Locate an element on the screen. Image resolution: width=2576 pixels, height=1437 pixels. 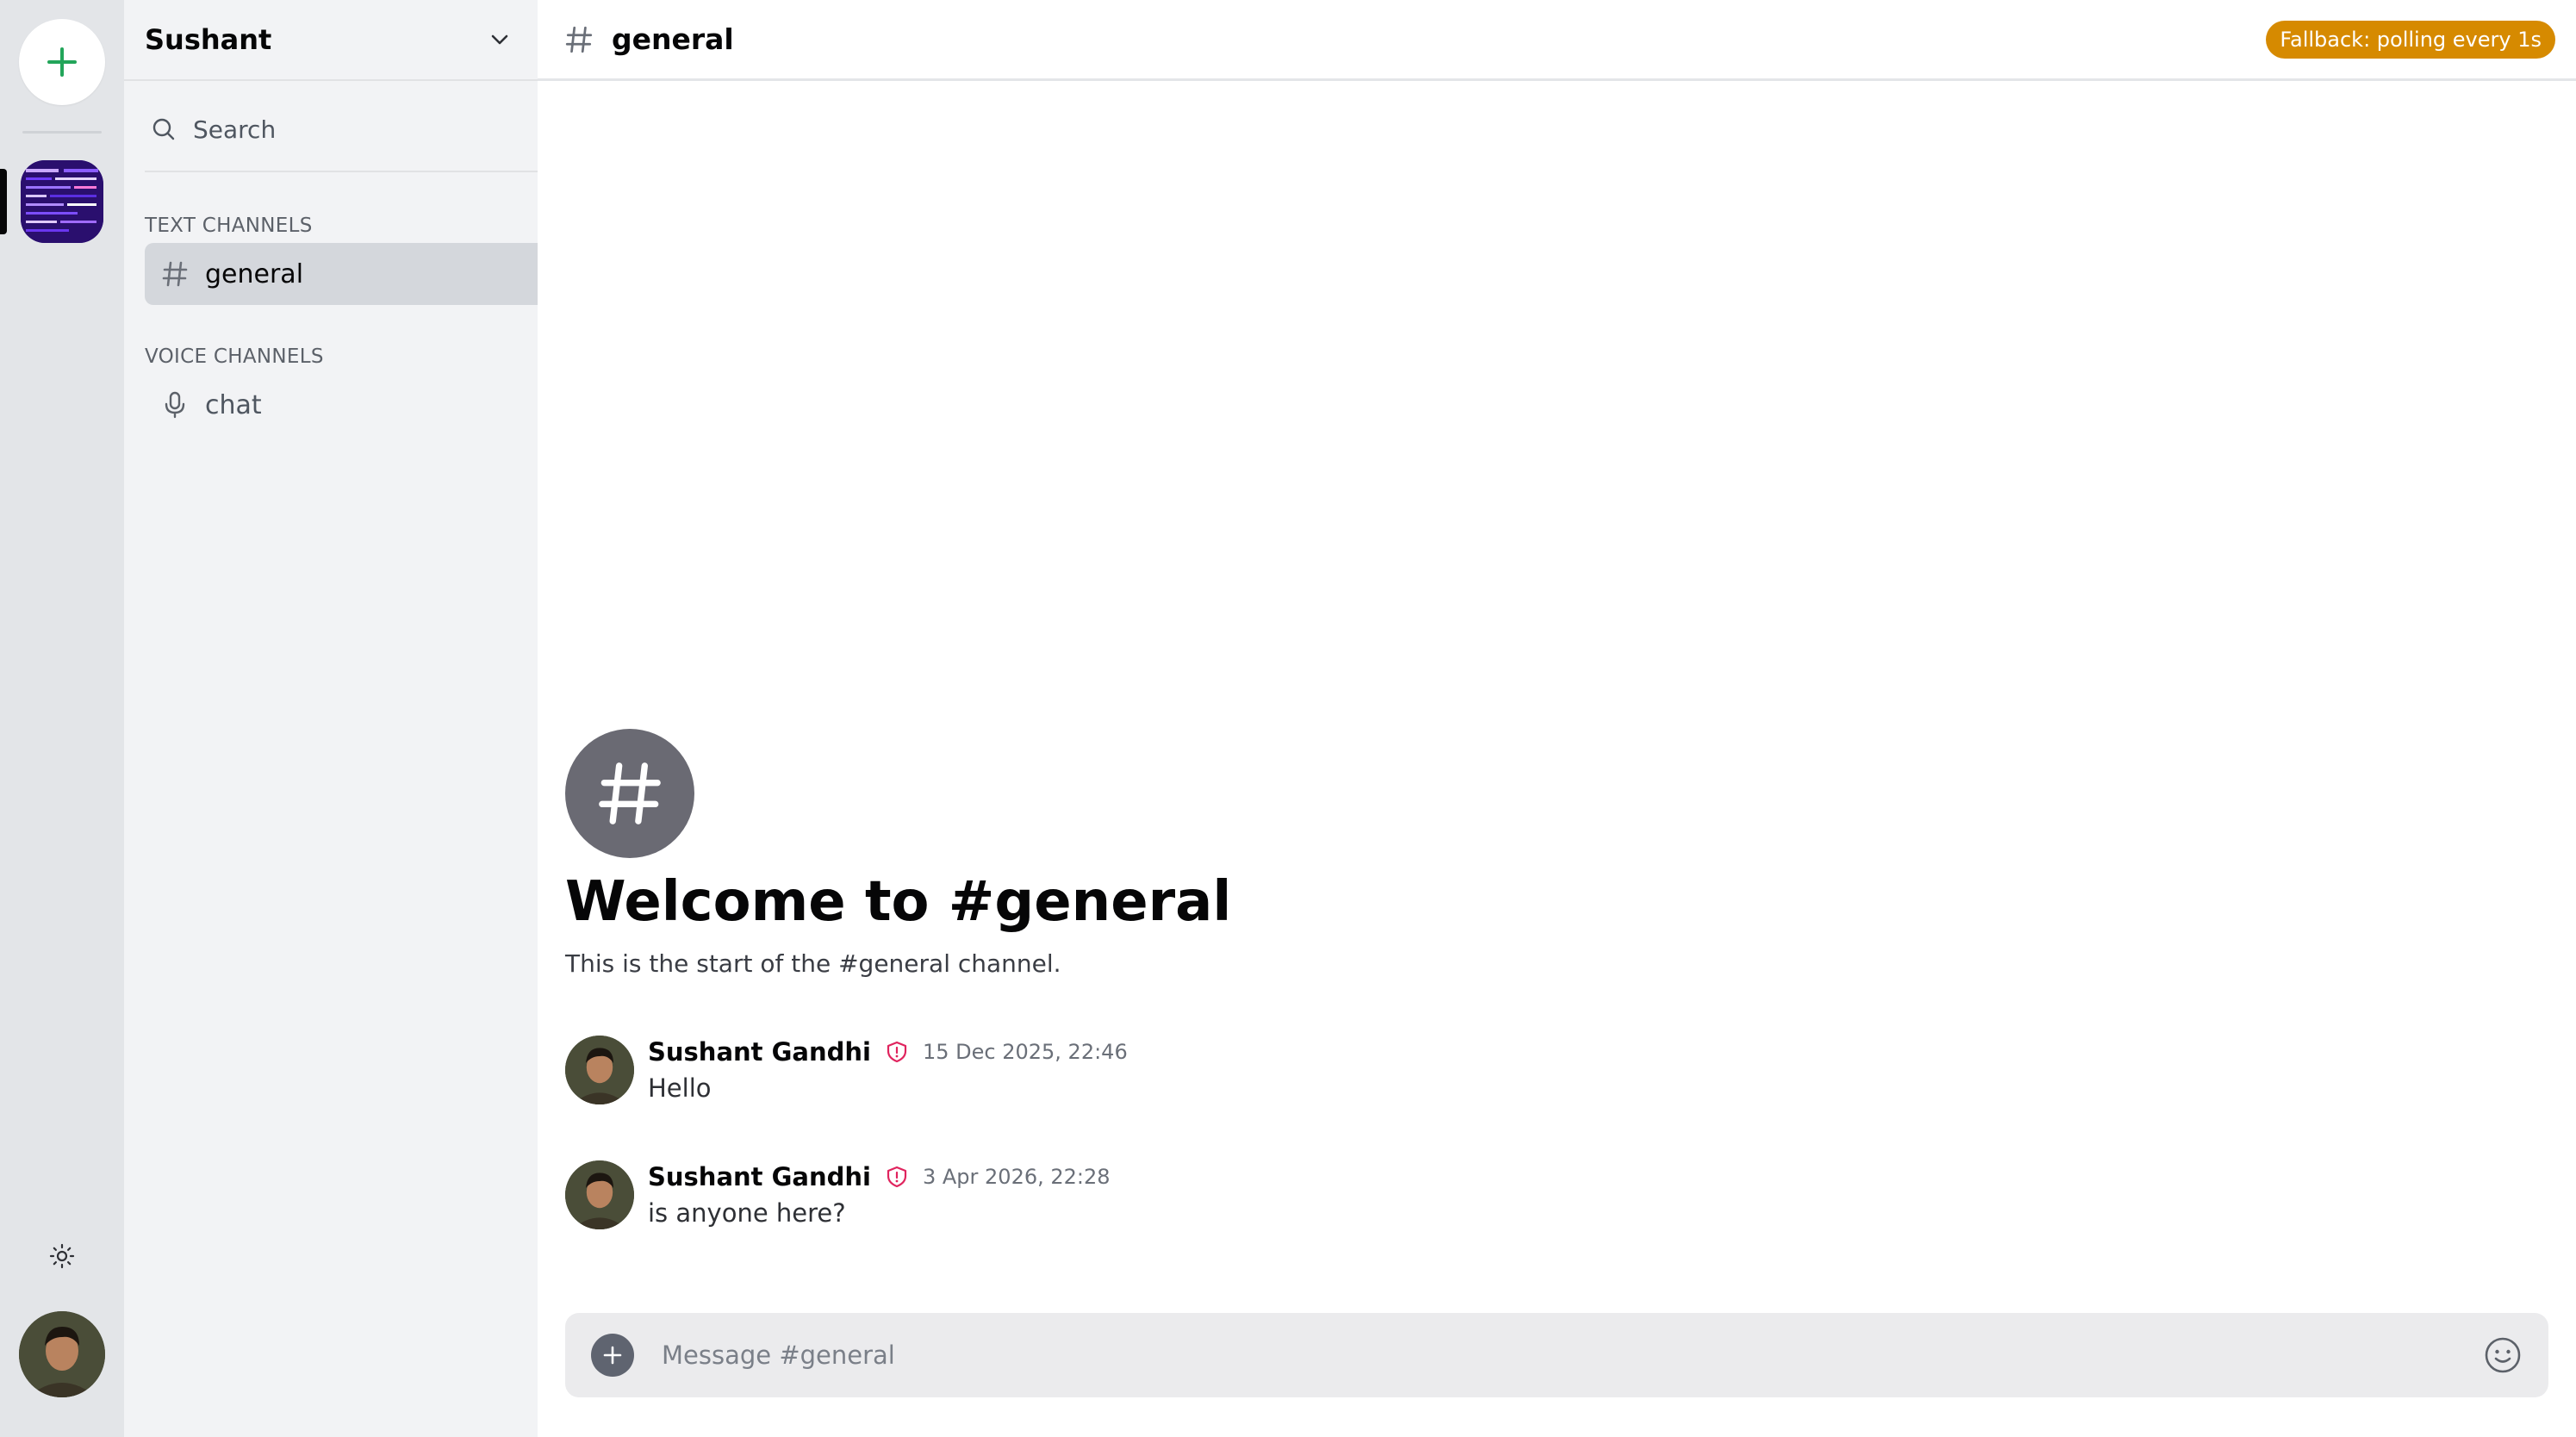
search-placeholder: Search is located at coordinates (235, 129).